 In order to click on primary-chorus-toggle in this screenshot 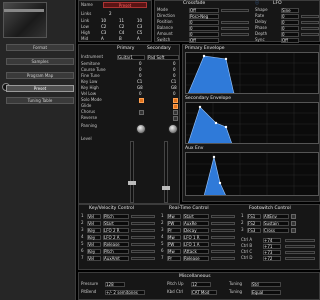, I will do `click(141, 112)`.